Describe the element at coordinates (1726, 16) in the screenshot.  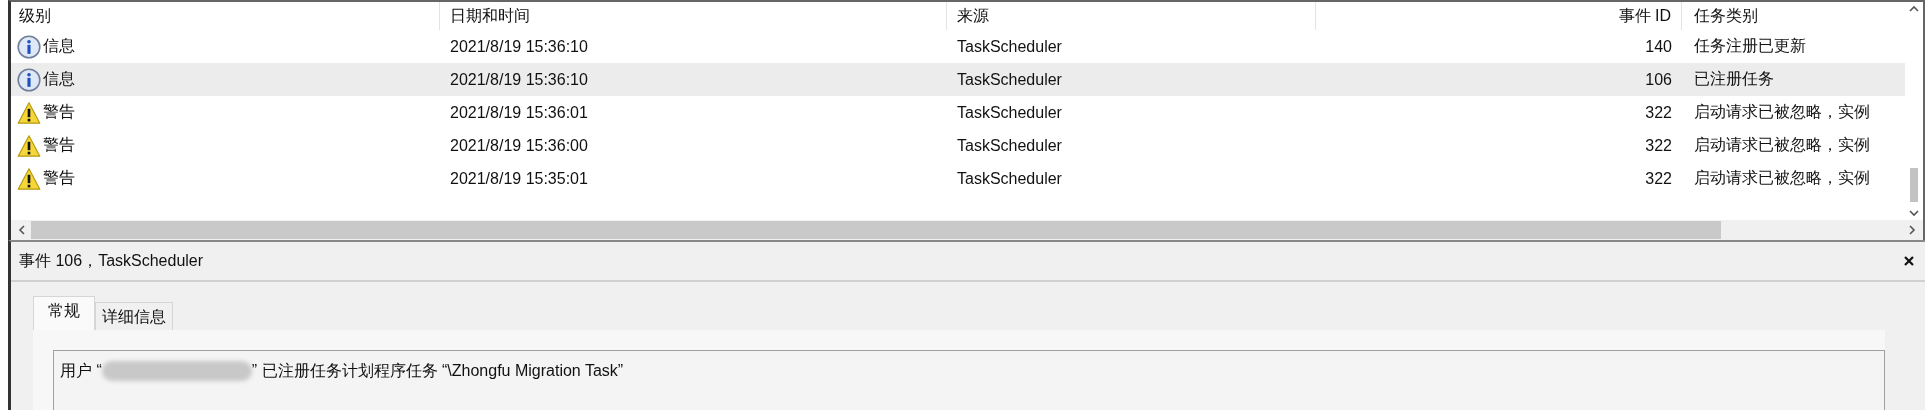
I see `column-header: 任务类别` at that location.